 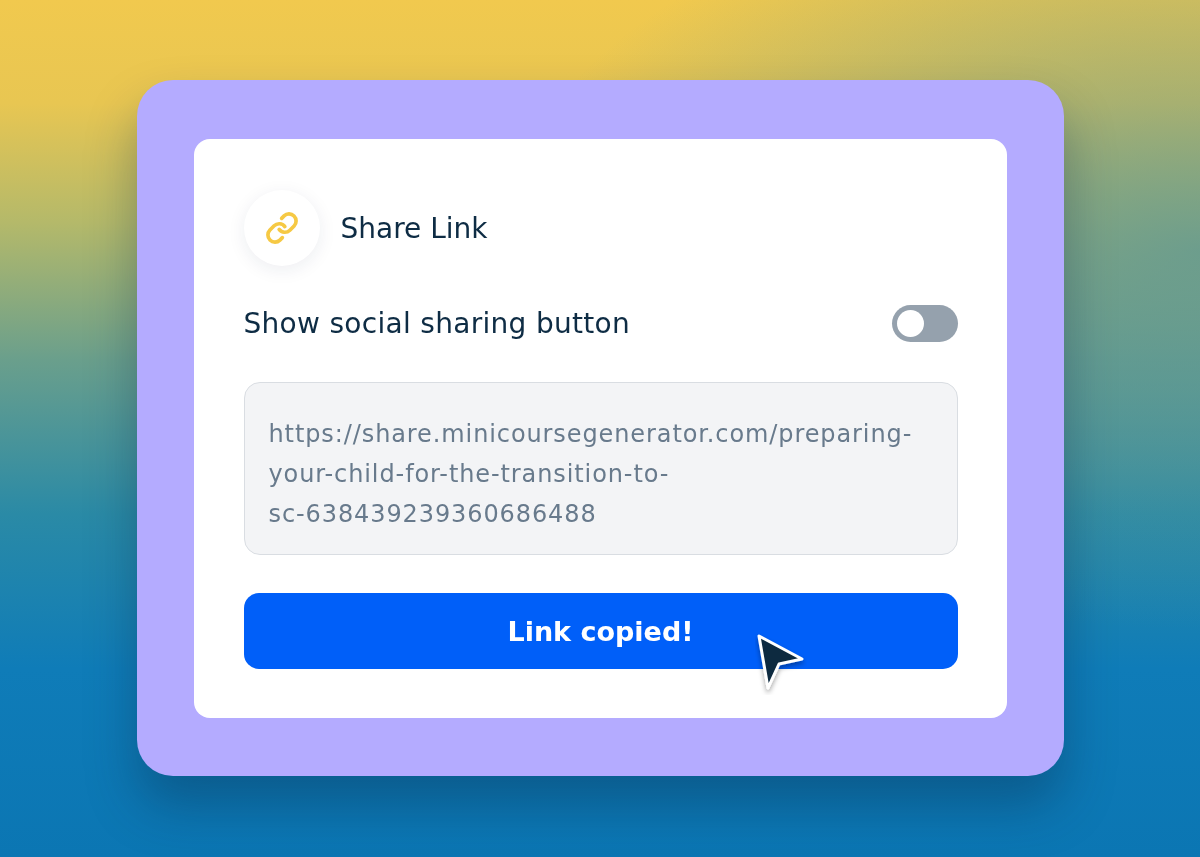 I want to click on copy-link-button: Link copied!, so click(x=600, y=631).